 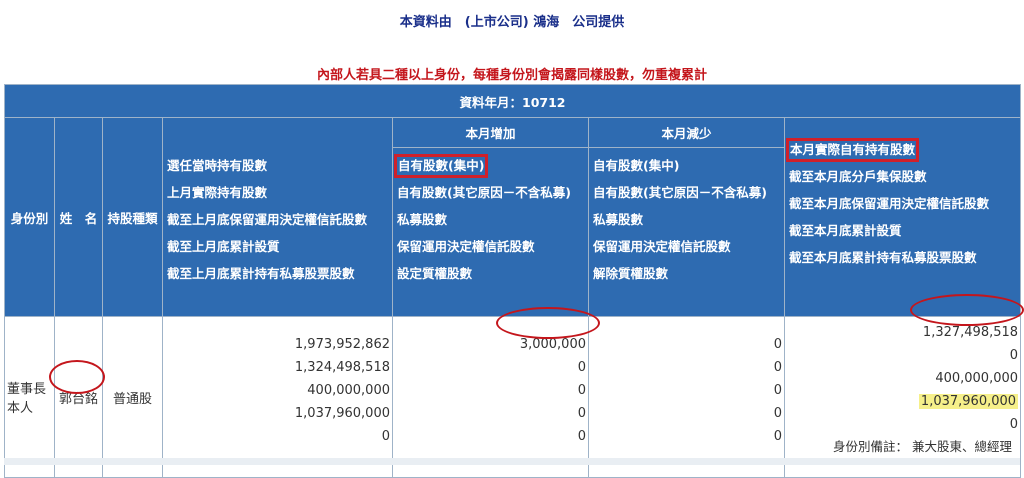 I want to click on holding-value: 1,037,960,000, so click(x=342, y=413).